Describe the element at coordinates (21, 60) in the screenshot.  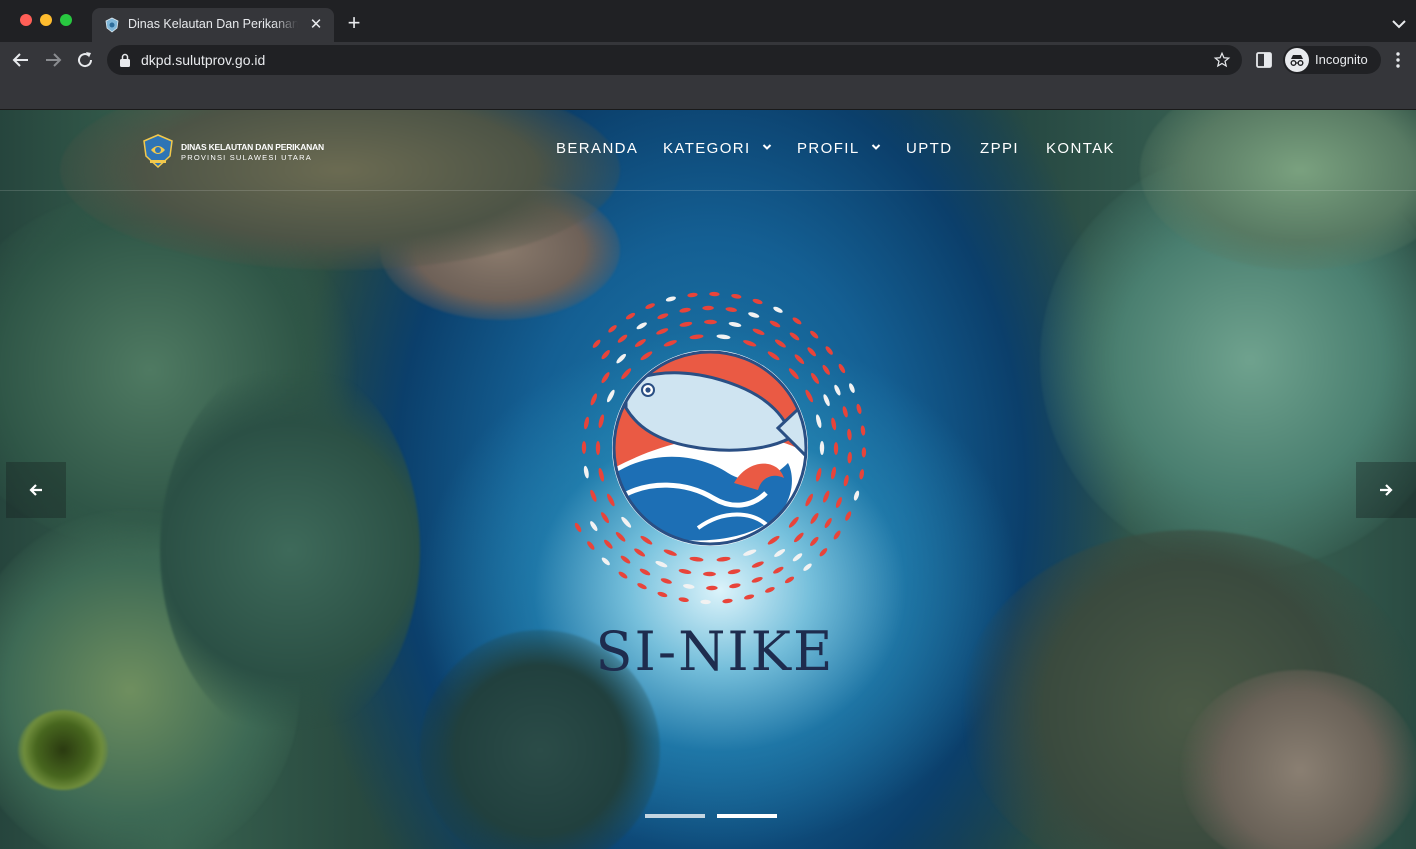
I see `back-arrow-icon` at that location.